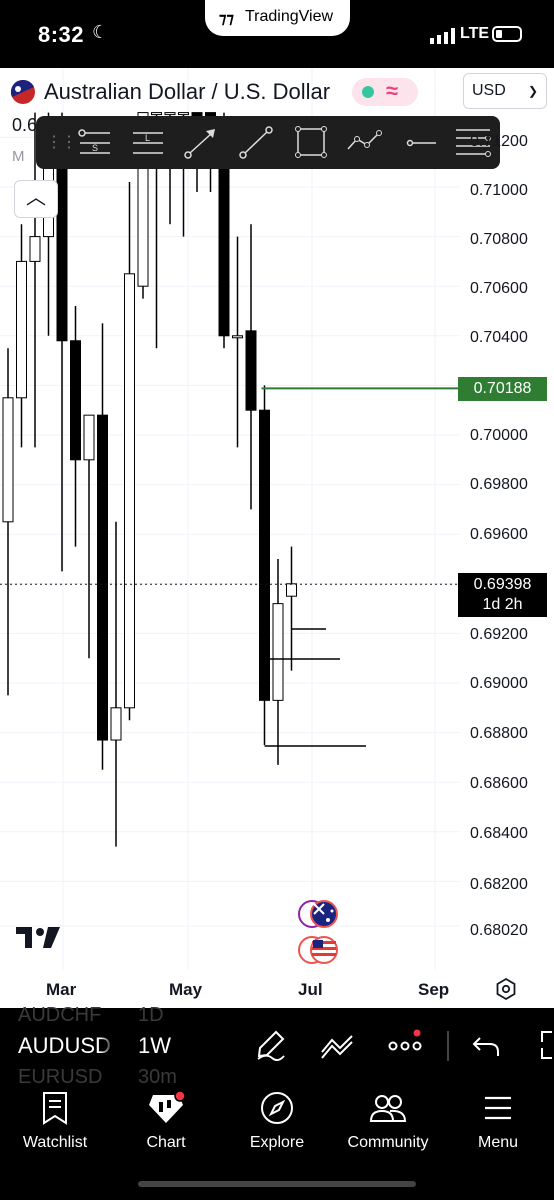 This screenshot has height=1200, width=554. I want to click on symbol-header: Australian Dollar / U.S. Dollar, so click(170, 92).